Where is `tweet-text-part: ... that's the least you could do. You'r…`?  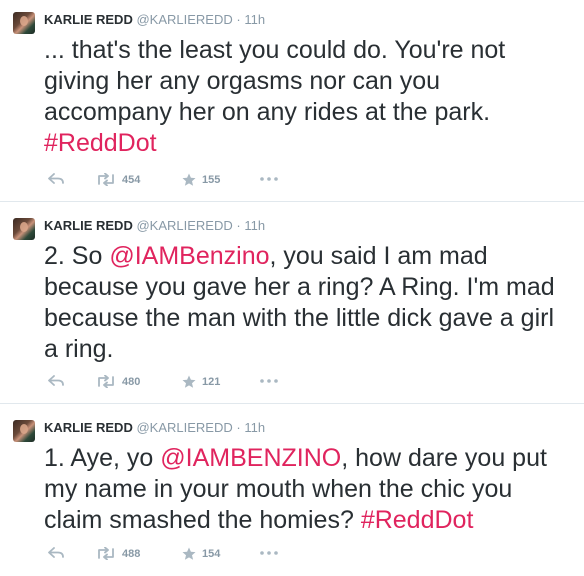
tweet-text-part: ... that's the least you could do. You'r… is located at coordinates (275, 81).